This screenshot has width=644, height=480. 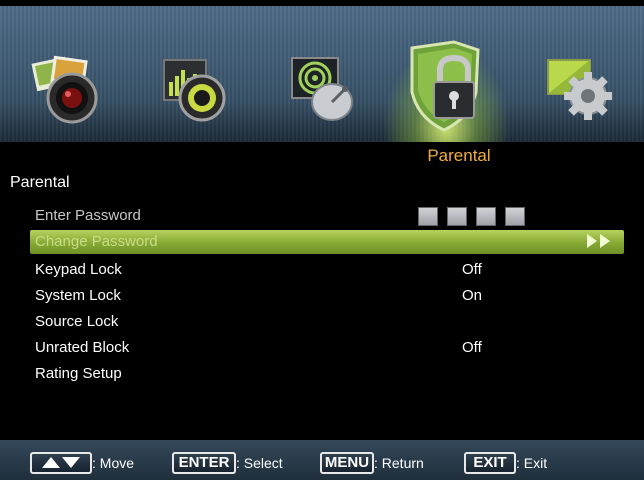 What do you see at coordinates (88, 215) in the screenshot?
I see `menu-item-label: Enter Password` at bounding box center [88, 215].